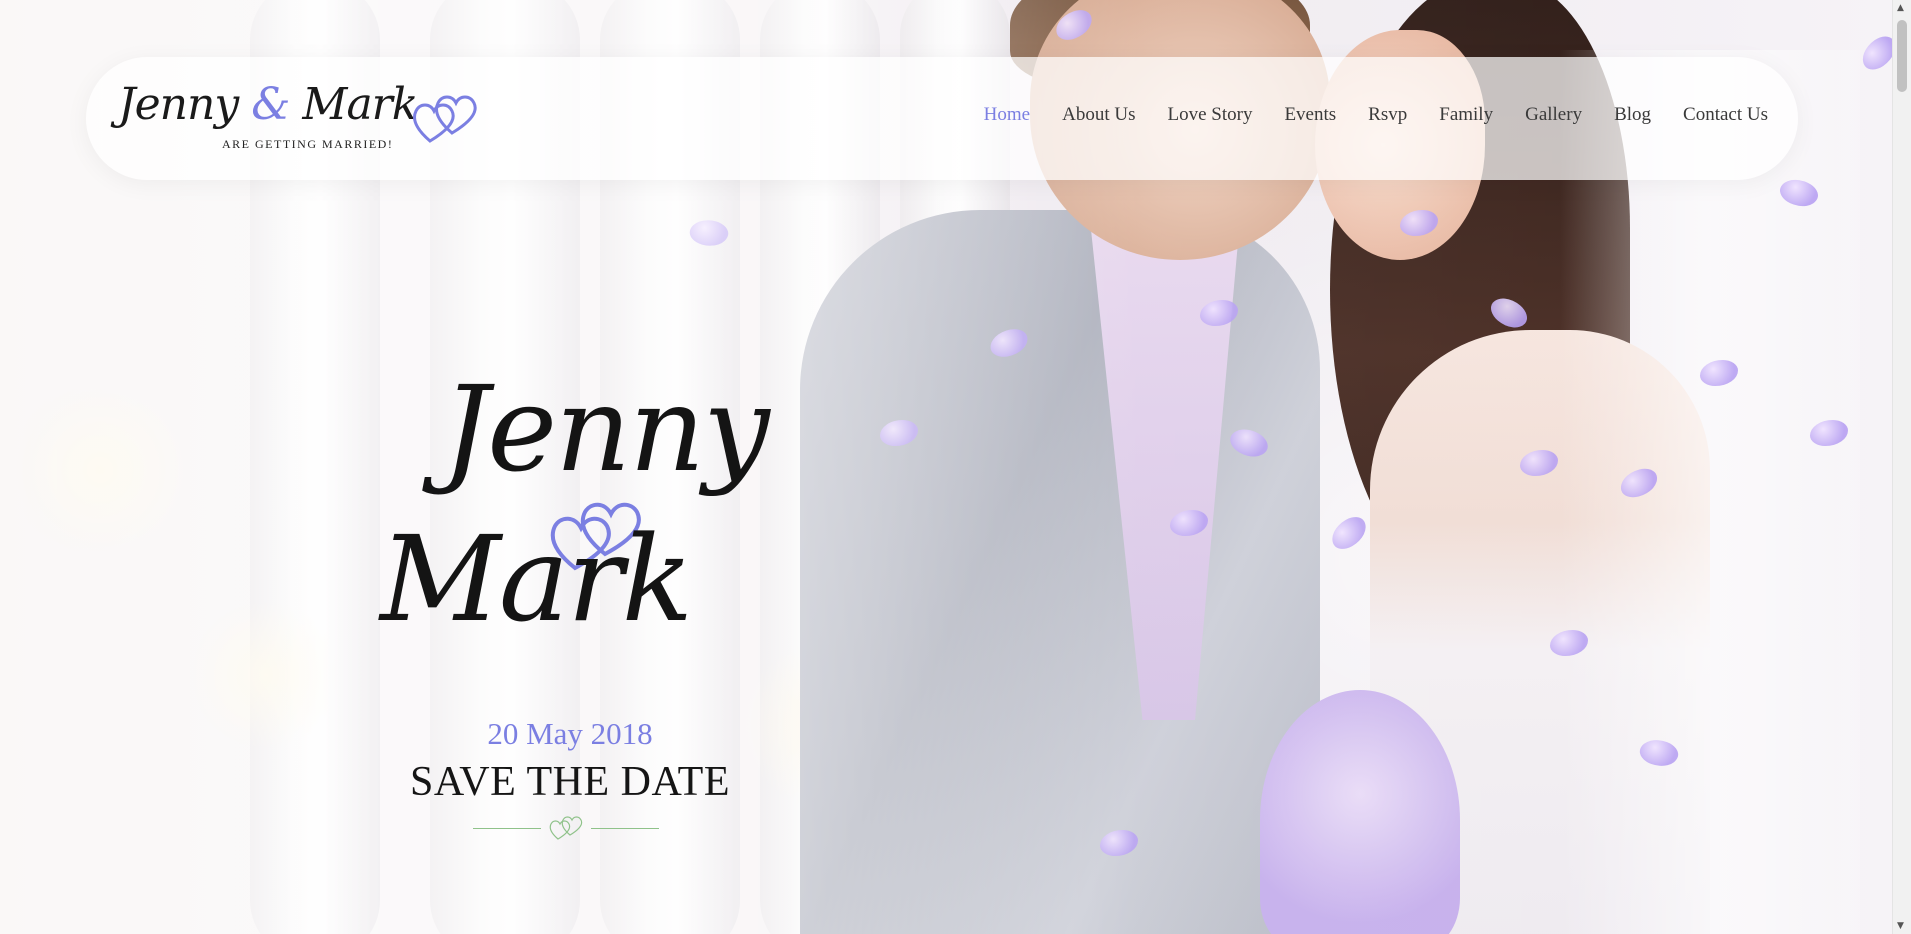 The image size is (1911, 934). What do you see at coordinates (1387, 115) in the screenshot?
I see `nav-rsvp: Rsvp` at bounding box center [1387, 115].